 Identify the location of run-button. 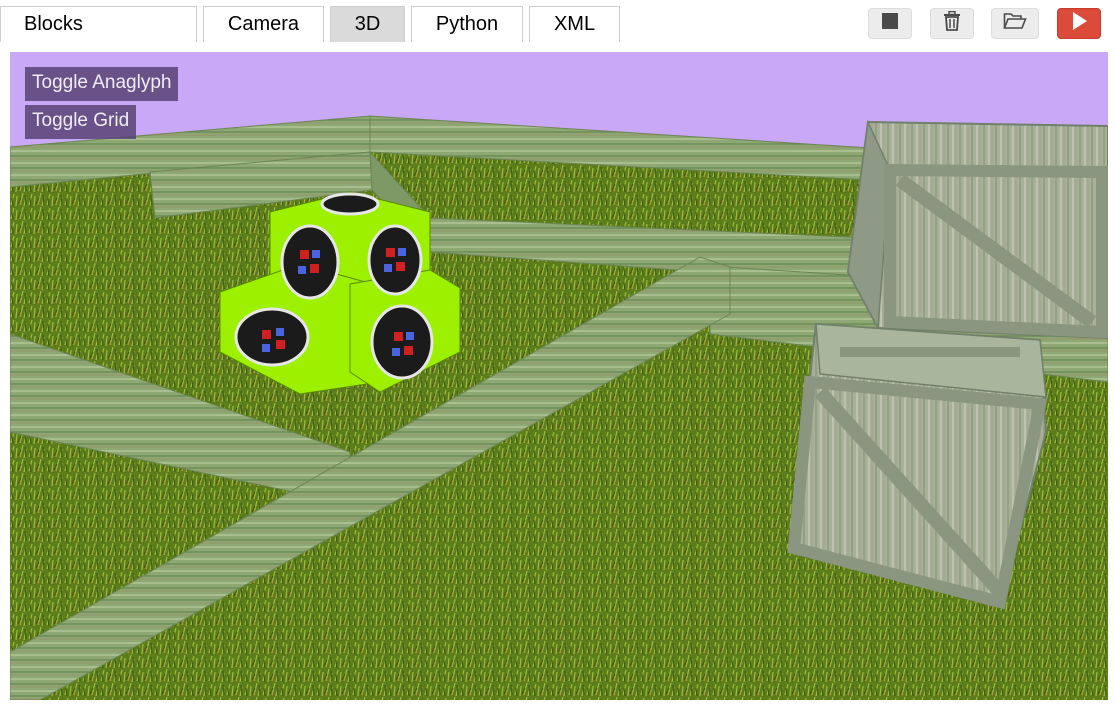
(1079, 23).